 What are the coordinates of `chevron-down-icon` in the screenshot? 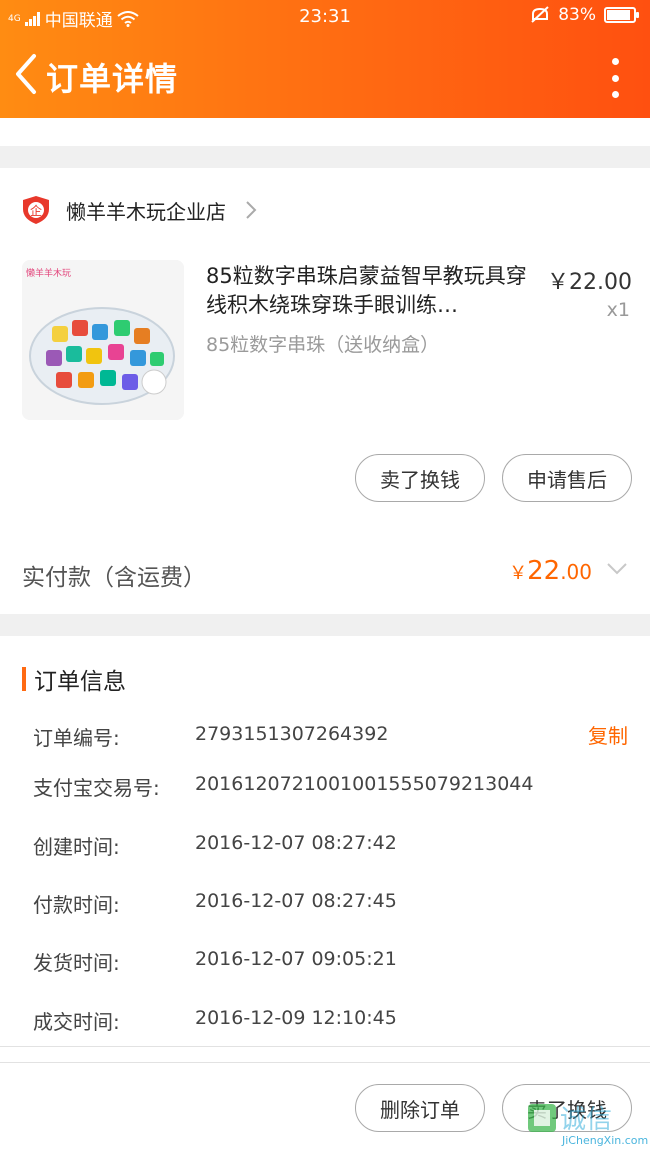 It's located at (617, 569).